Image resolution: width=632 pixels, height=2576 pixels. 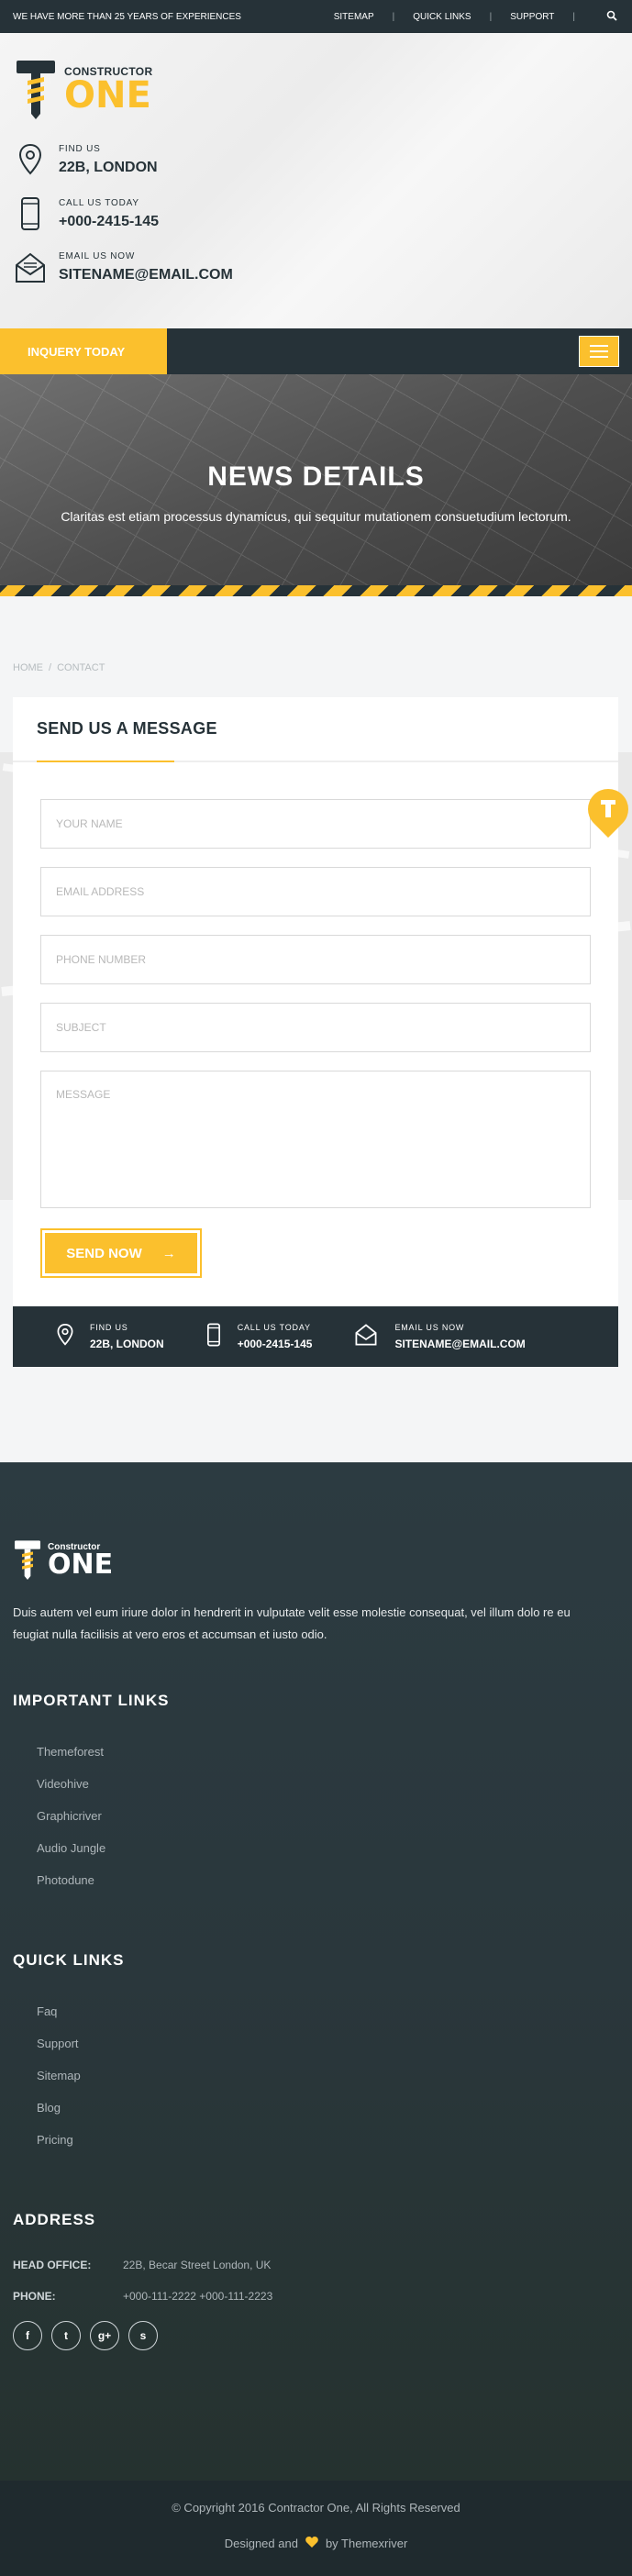 I want to click on info-label: FIND US, so click(x=80, y=148).